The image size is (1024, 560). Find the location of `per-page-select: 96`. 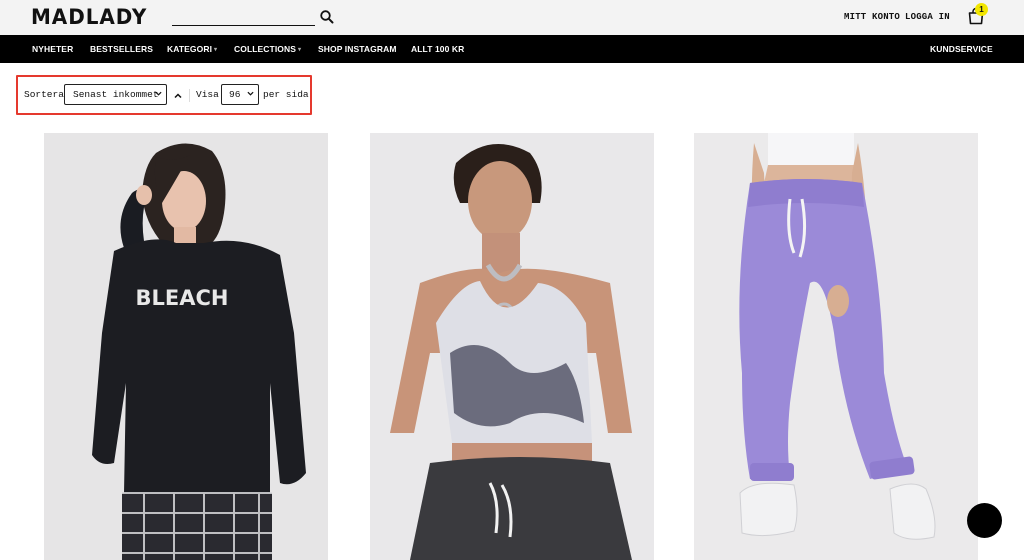

per-page-select: 96 is located at coordinates (240, 94).